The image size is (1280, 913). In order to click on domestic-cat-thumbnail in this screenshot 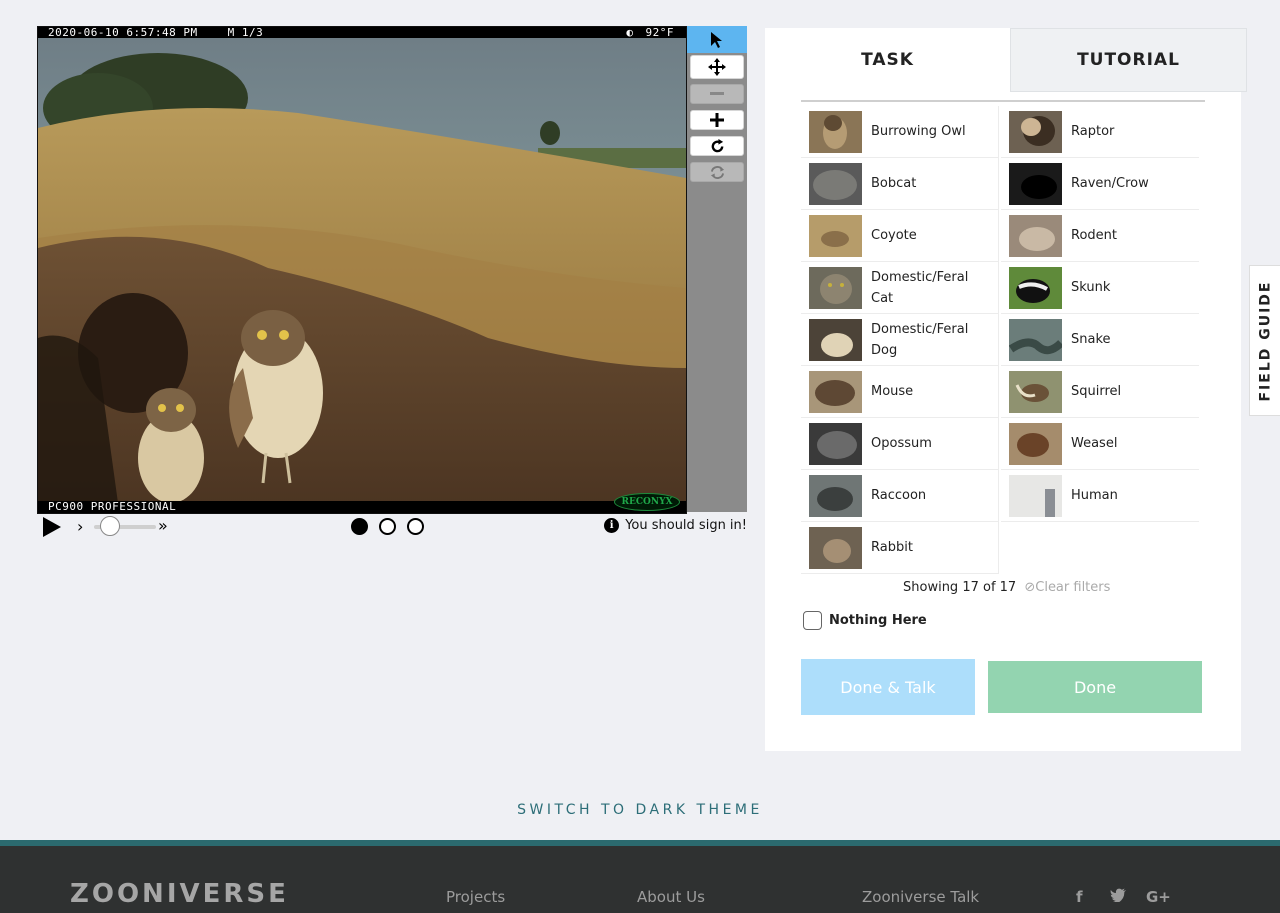, I will do `click(835, 287)`.